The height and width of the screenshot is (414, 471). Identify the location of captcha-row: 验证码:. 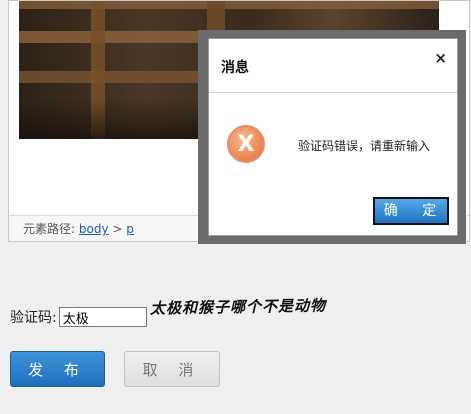
(78, 317).